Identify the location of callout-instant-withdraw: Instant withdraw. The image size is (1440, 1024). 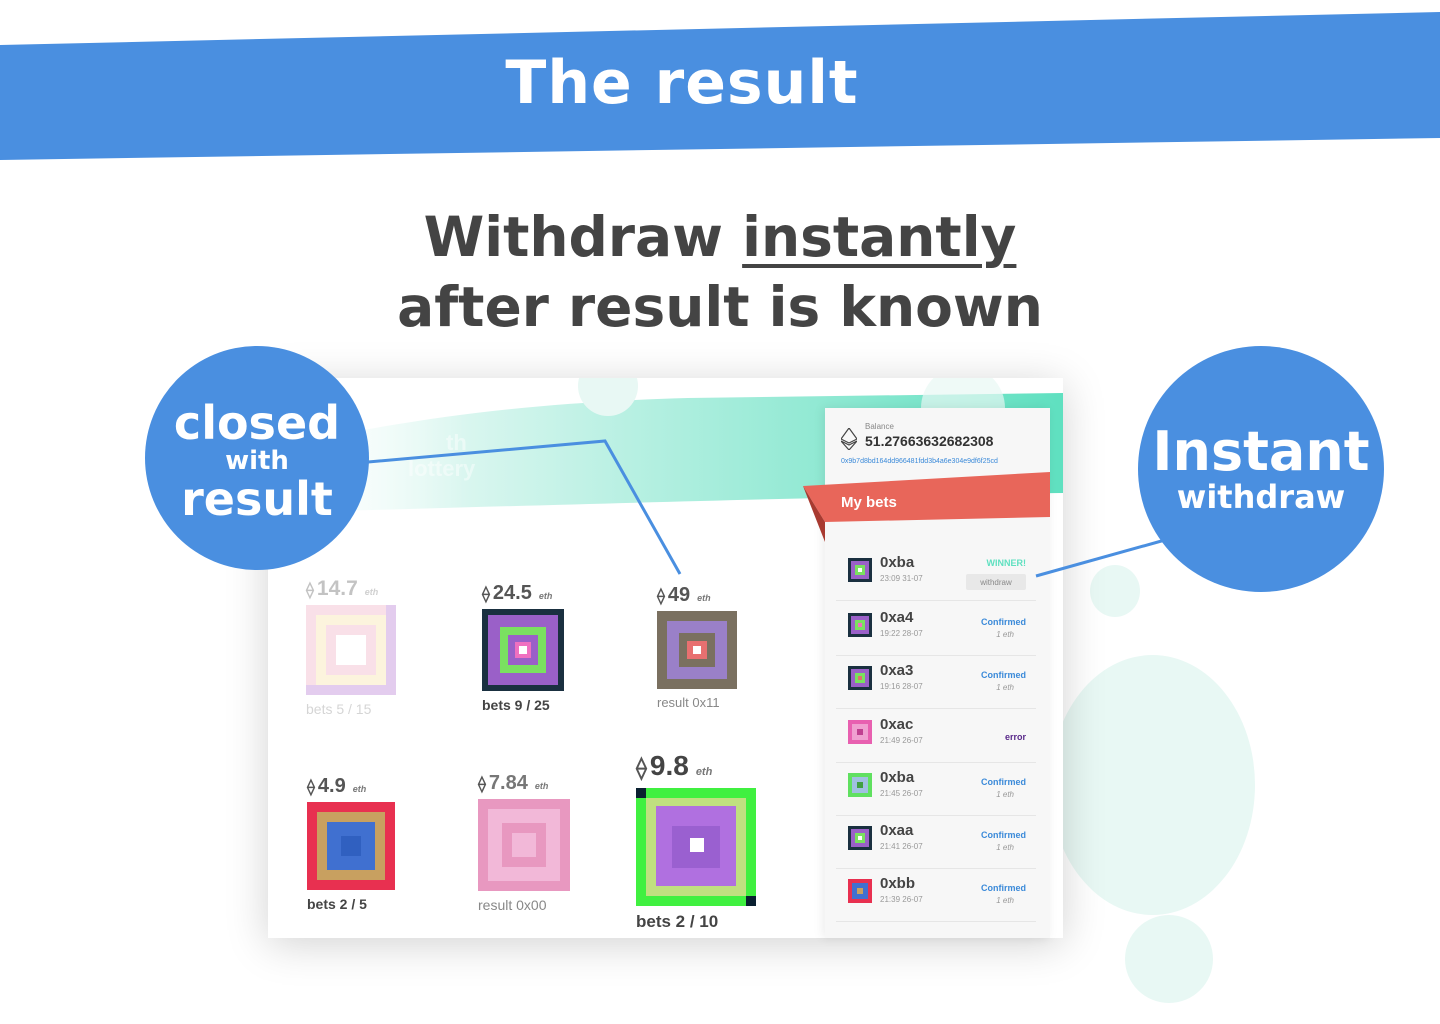
(1261, 469).